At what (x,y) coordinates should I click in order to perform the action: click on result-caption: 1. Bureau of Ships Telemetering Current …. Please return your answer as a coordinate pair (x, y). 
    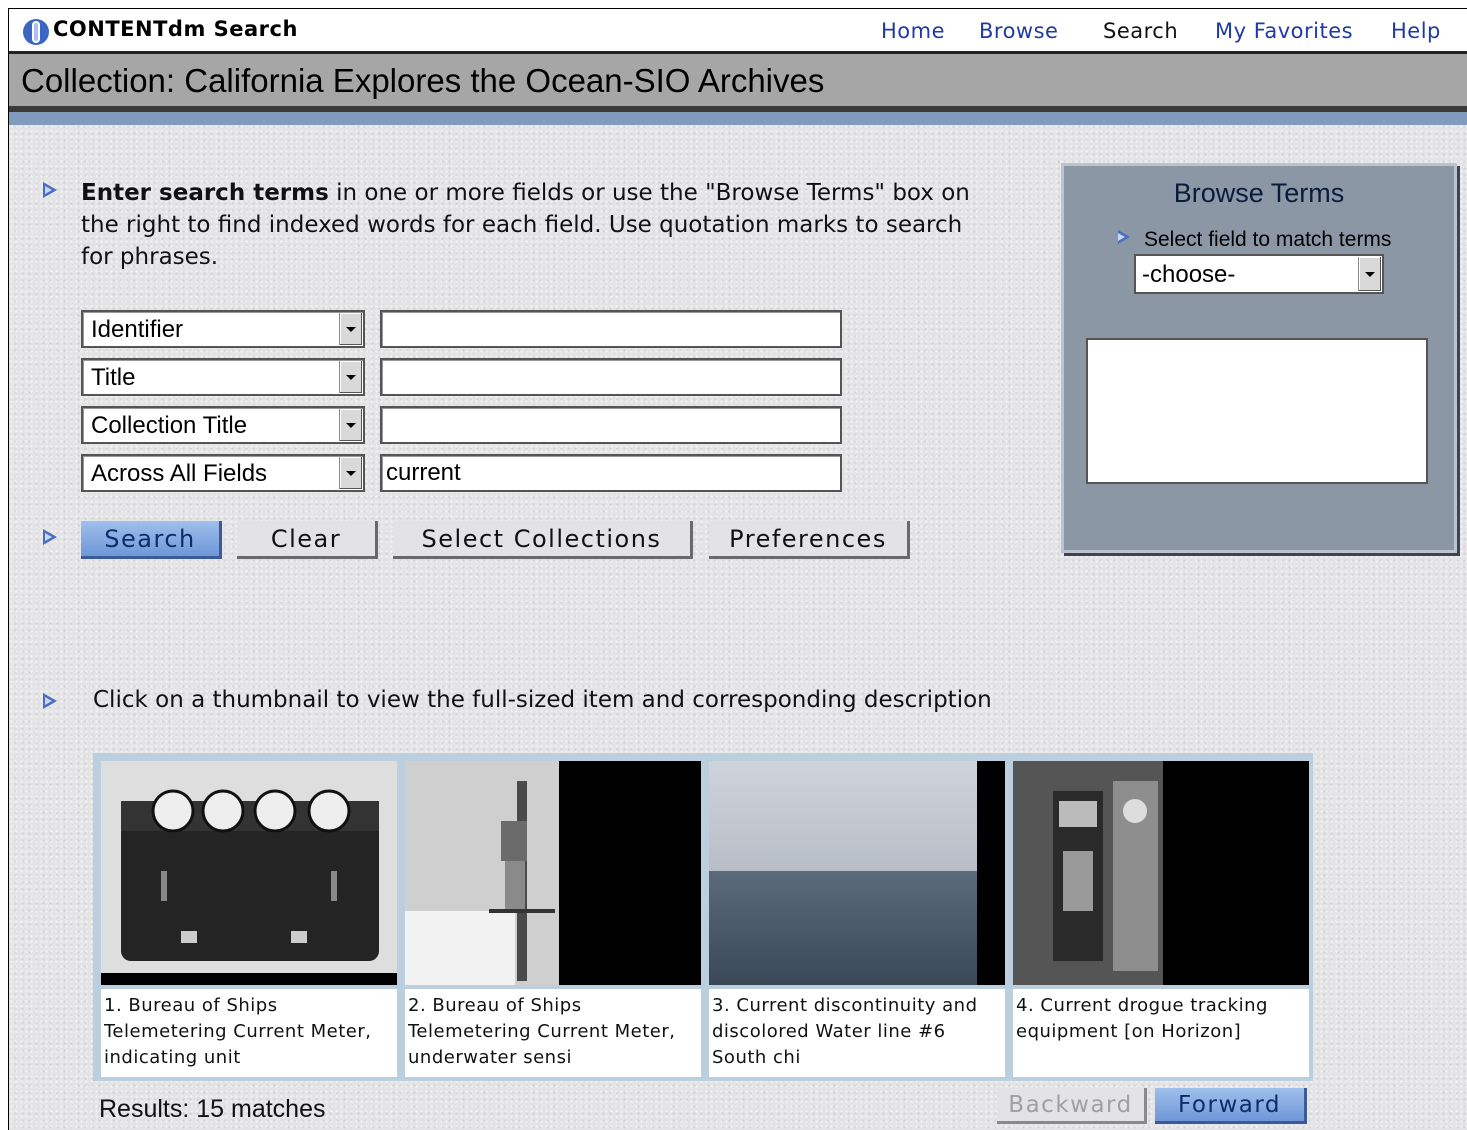
    Looking at the image, I should click on (249, 1033).